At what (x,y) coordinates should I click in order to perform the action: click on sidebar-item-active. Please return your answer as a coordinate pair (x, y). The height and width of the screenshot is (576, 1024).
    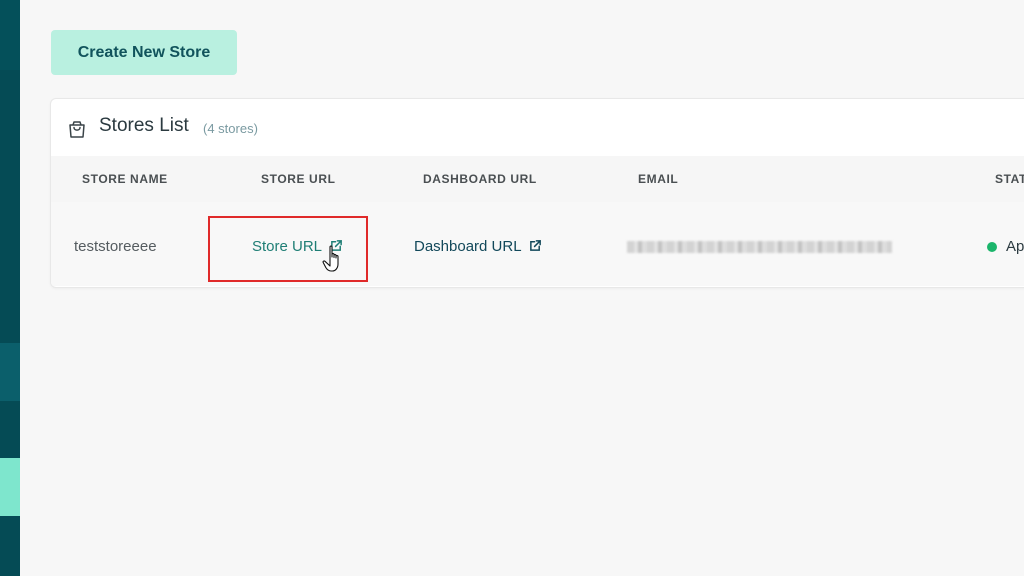
    Looking at the image, I should click on (10, 372).